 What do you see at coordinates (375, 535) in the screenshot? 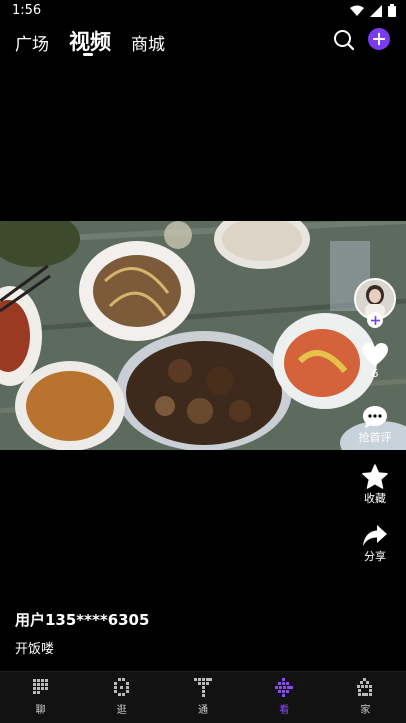
I see `share-arrow-icon` at bounding box center [375, 535].